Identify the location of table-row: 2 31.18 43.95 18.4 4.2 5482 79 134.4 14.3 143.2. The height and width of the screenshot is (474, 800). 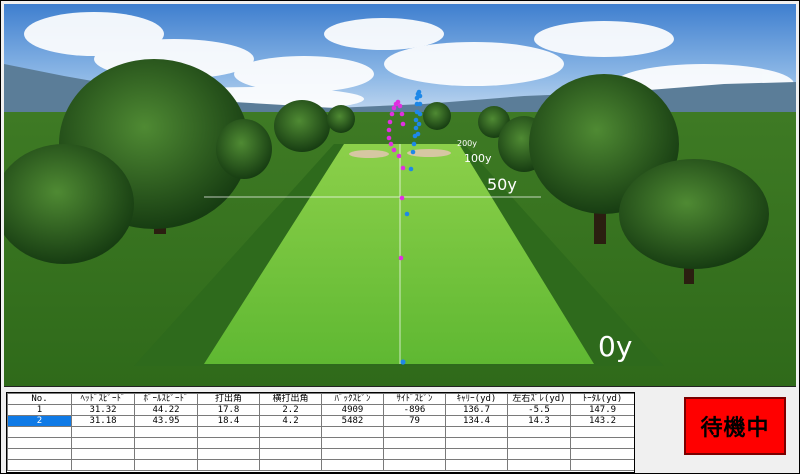
(320, 421).